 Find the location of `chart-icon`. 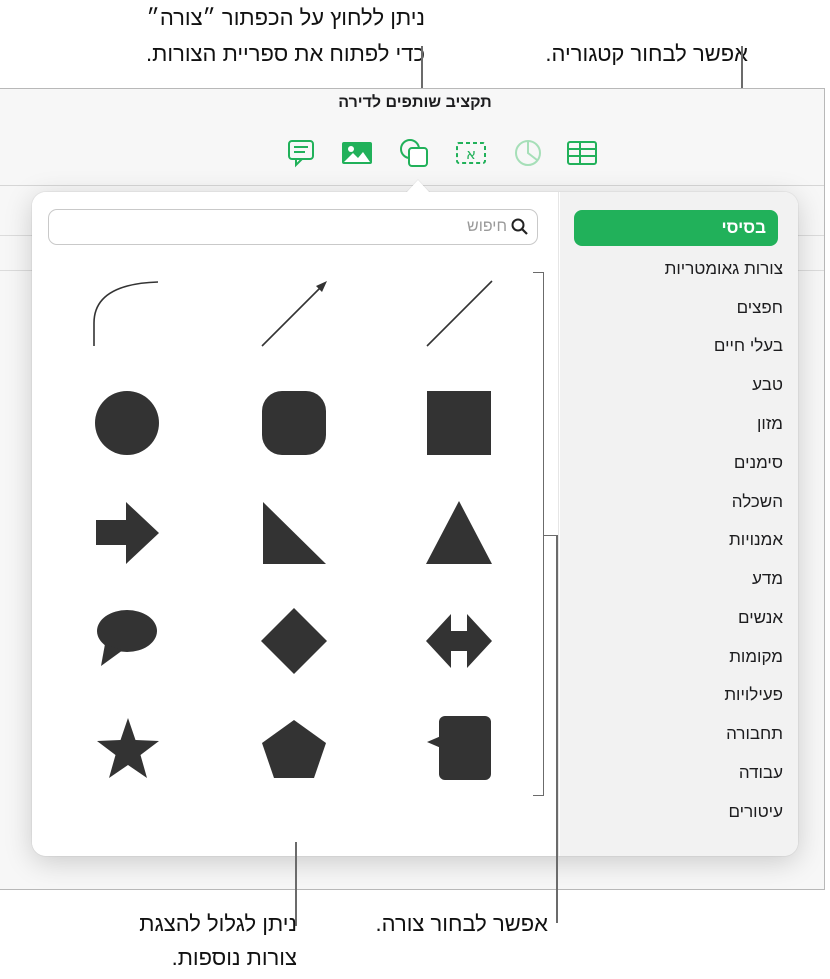

chart-icon is located at coordinates (528, 153).